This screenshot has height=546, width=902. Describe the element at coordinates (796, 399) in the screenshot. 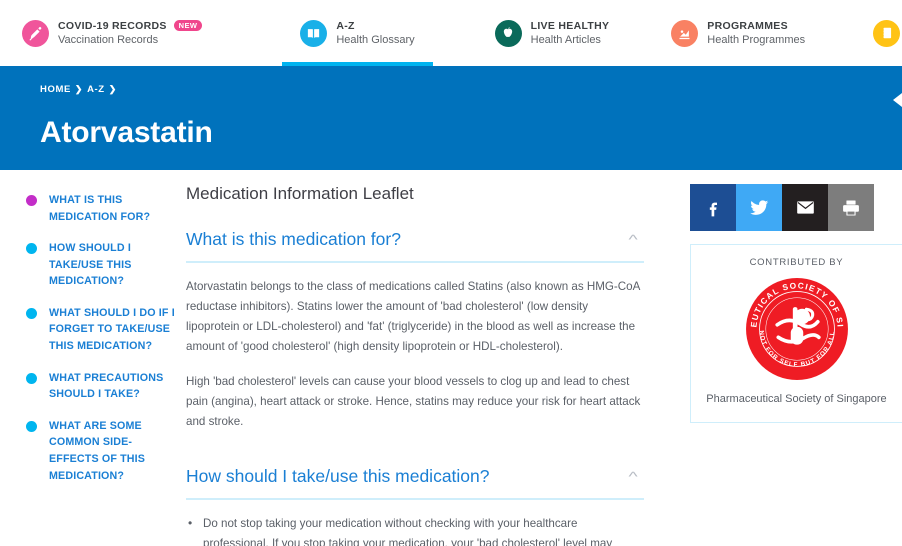

I see `contributor-name: Pharmaceutical Society of Singapore` at that location.